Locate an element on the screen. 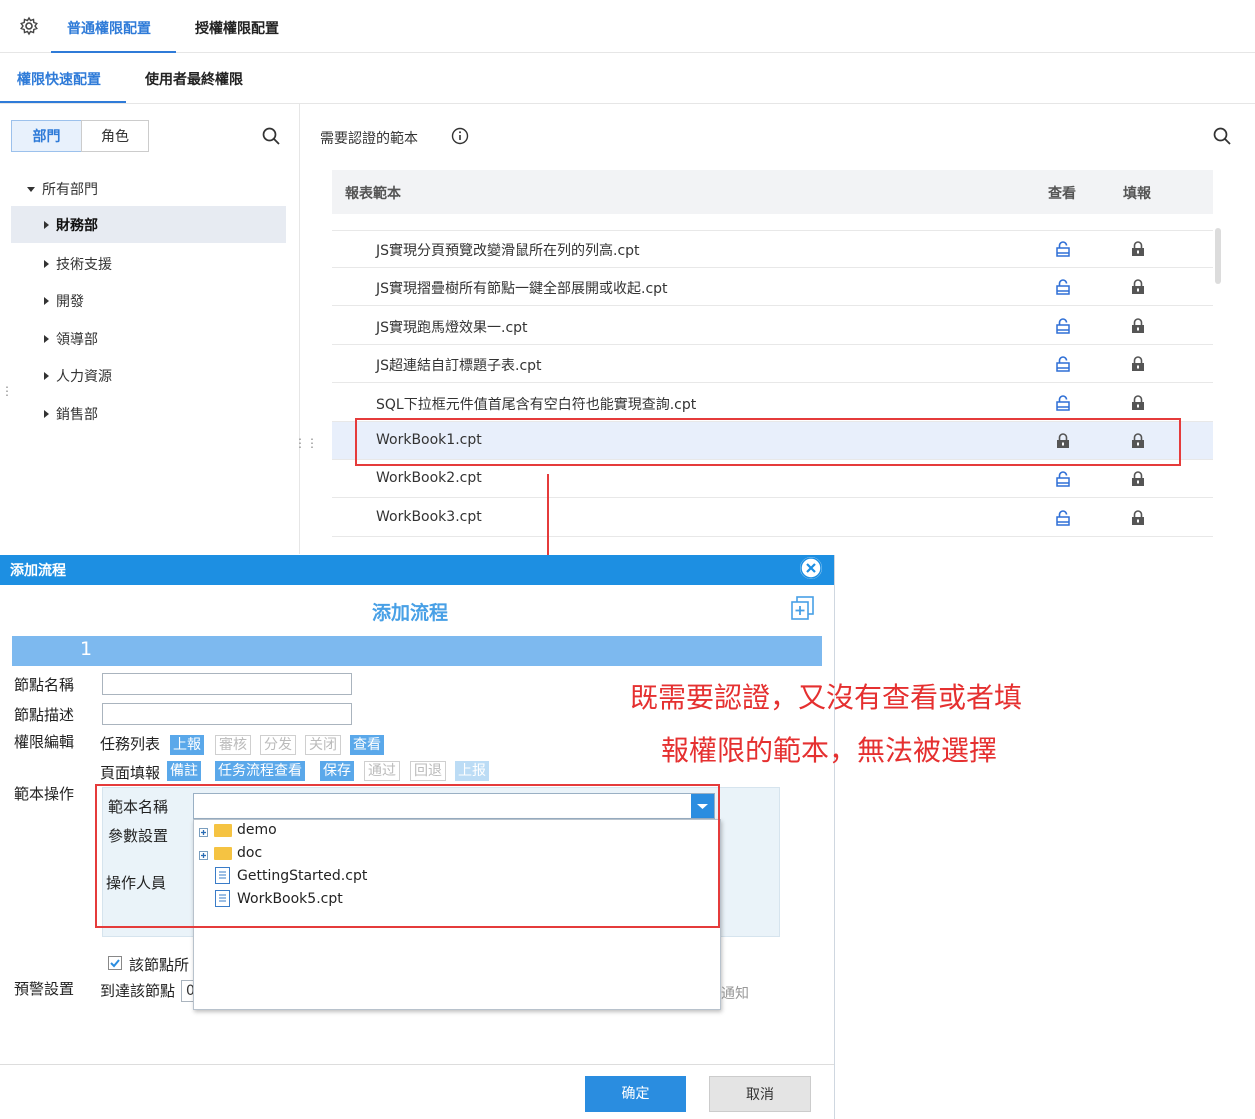 This screenshot has height=1119, width=1255. dialog-window-title: 添加流程 is located at coordinates (38, 571).